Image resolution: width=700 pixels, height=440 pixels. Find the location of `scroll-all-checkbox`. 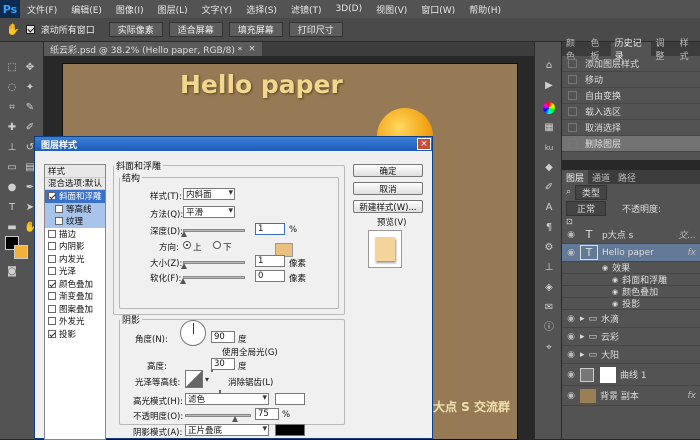

scroll-all-checkbox is located at coordinates (30, 29).